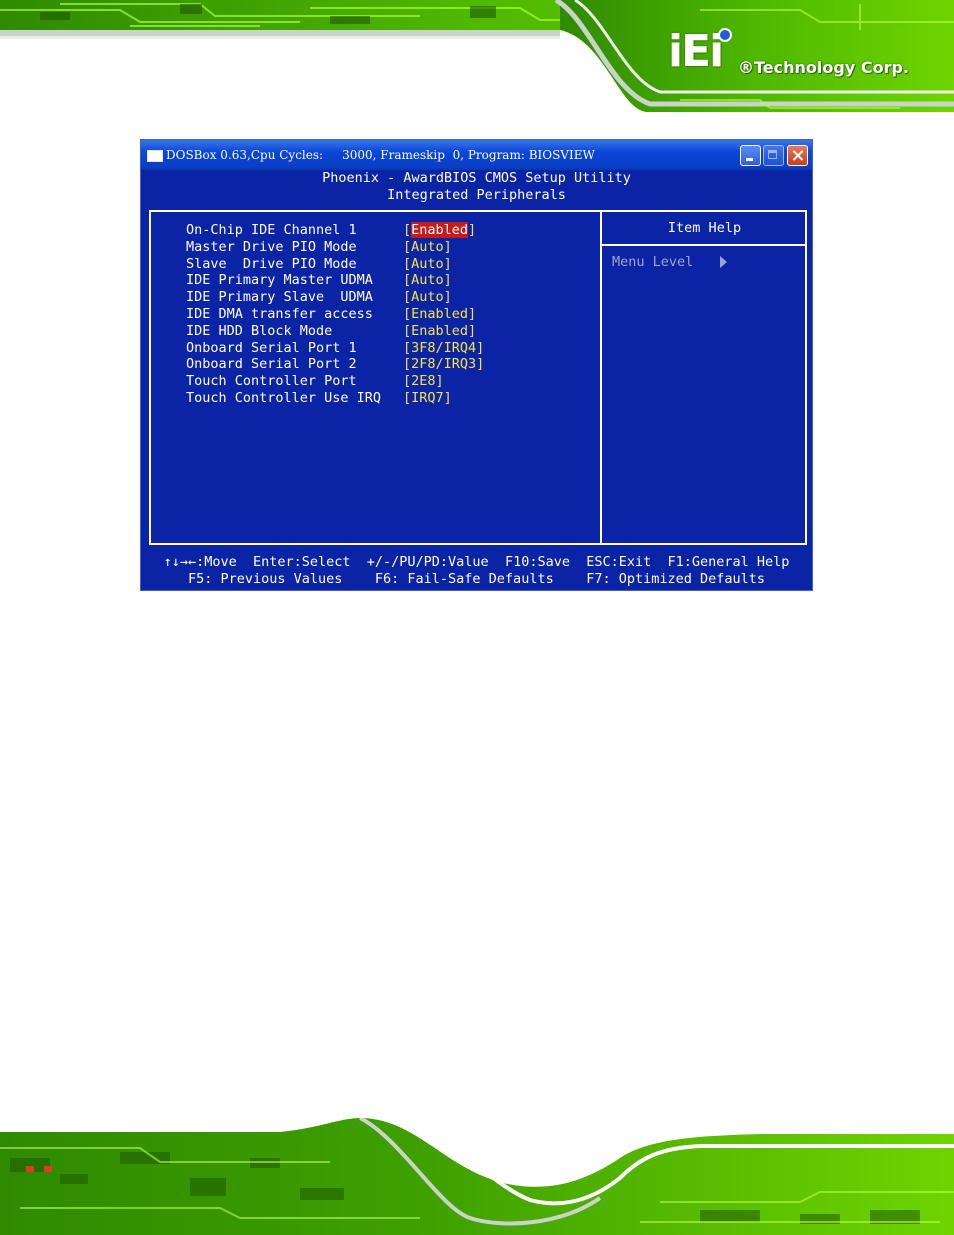 This screenshot has height=1235, width=954. I want to click on header-banner: iEi ®Technology Corp., so click(477, 56).